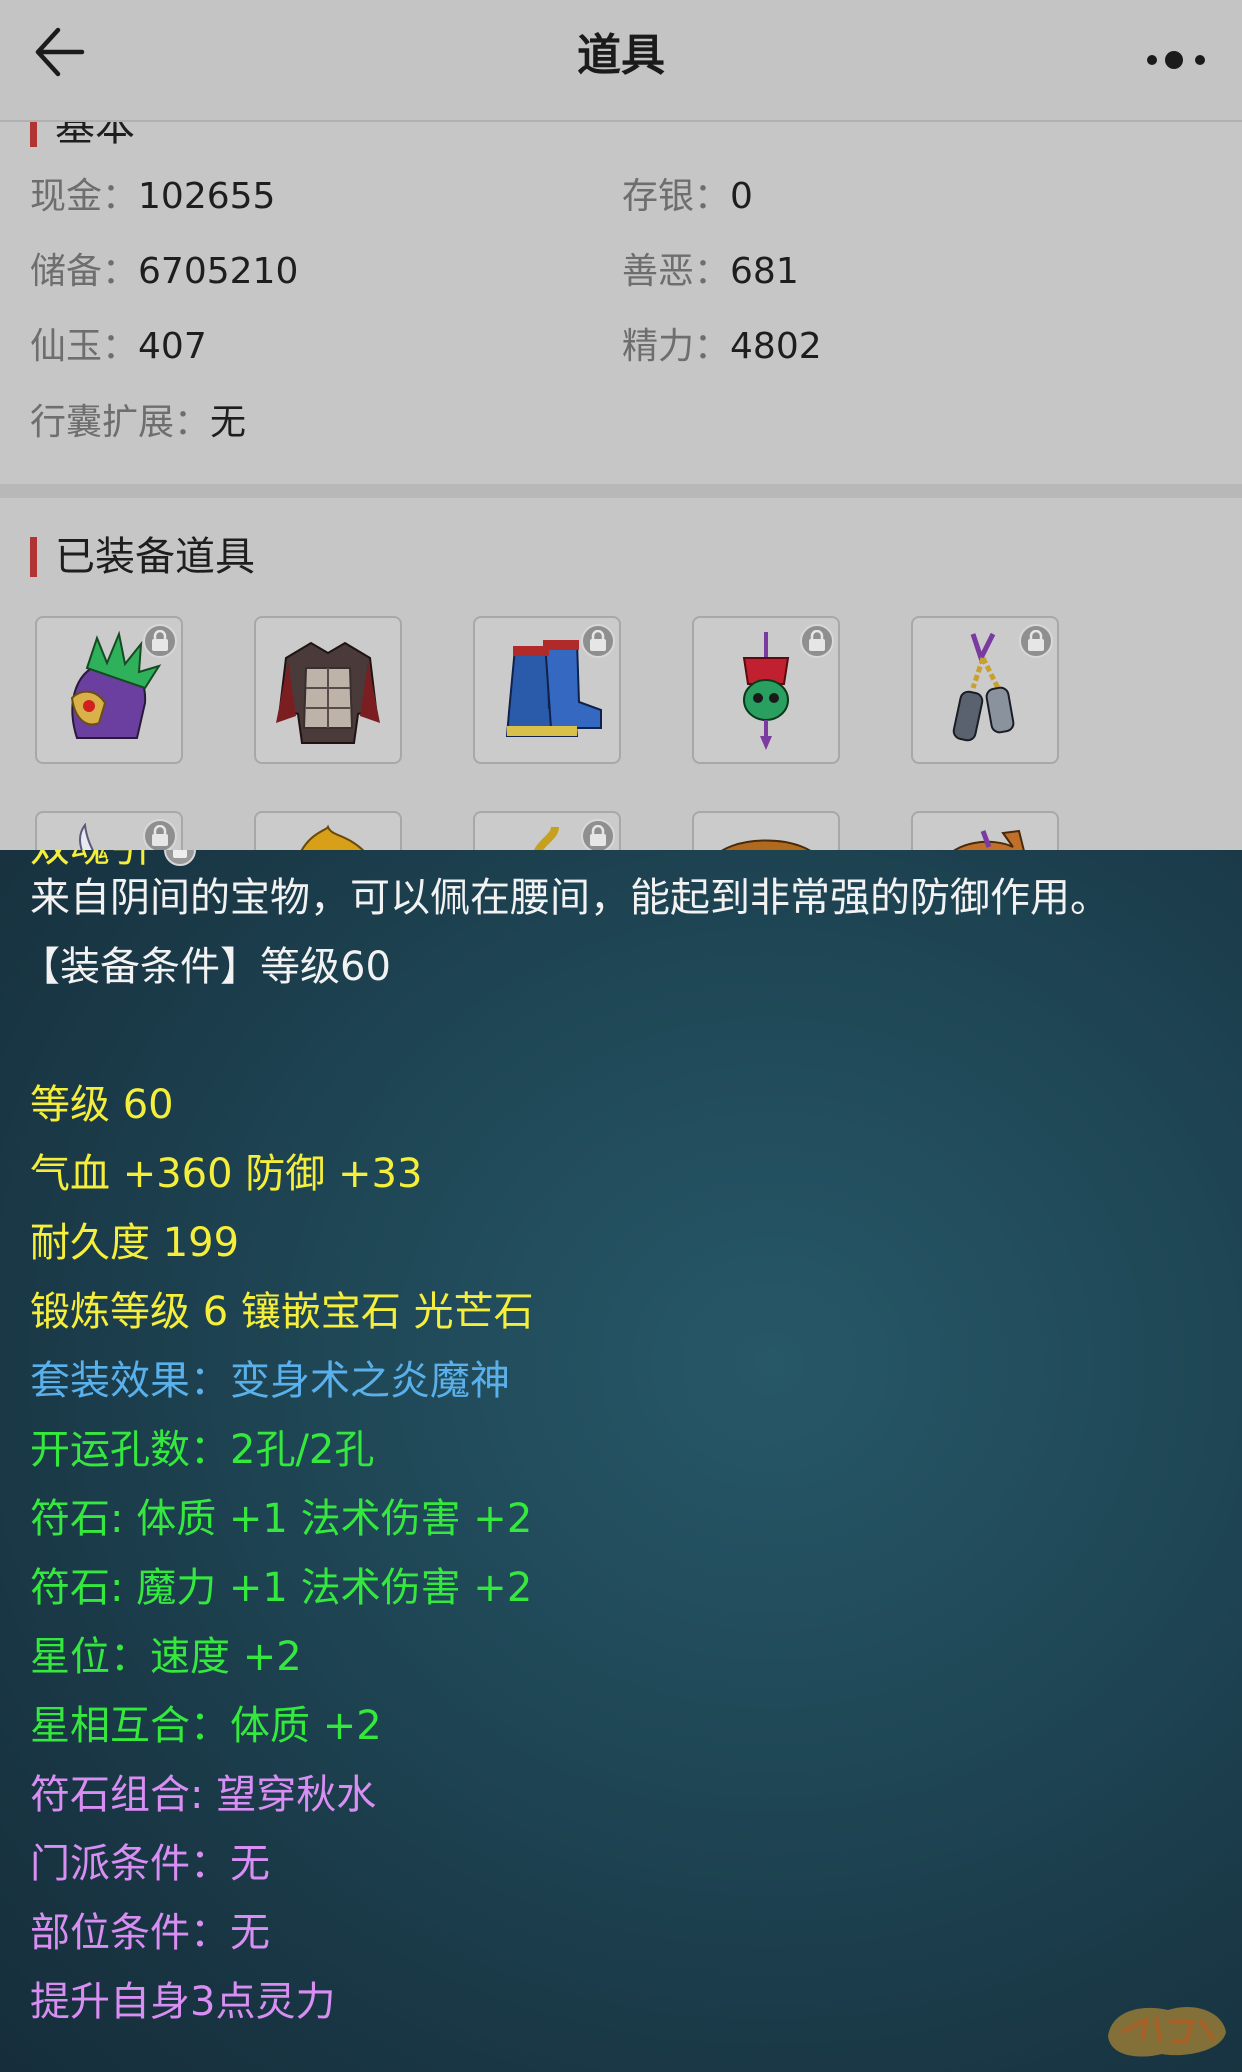 This screenshot has height=2072, width=1242. Describe the element at coordinates (621, 55) in the screenshot. I see `page-title: 道具` at that location.